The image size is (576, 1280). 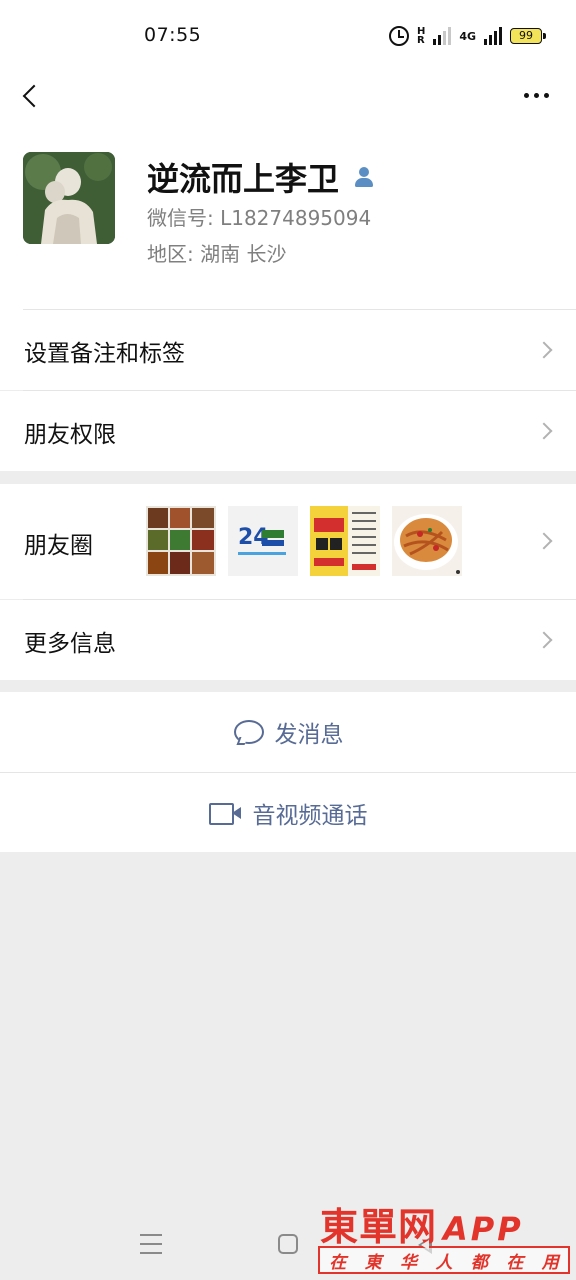 I want to click on watermark-slogan: 在 東 华 人 都 在 用, so click(x=444, y=1260).